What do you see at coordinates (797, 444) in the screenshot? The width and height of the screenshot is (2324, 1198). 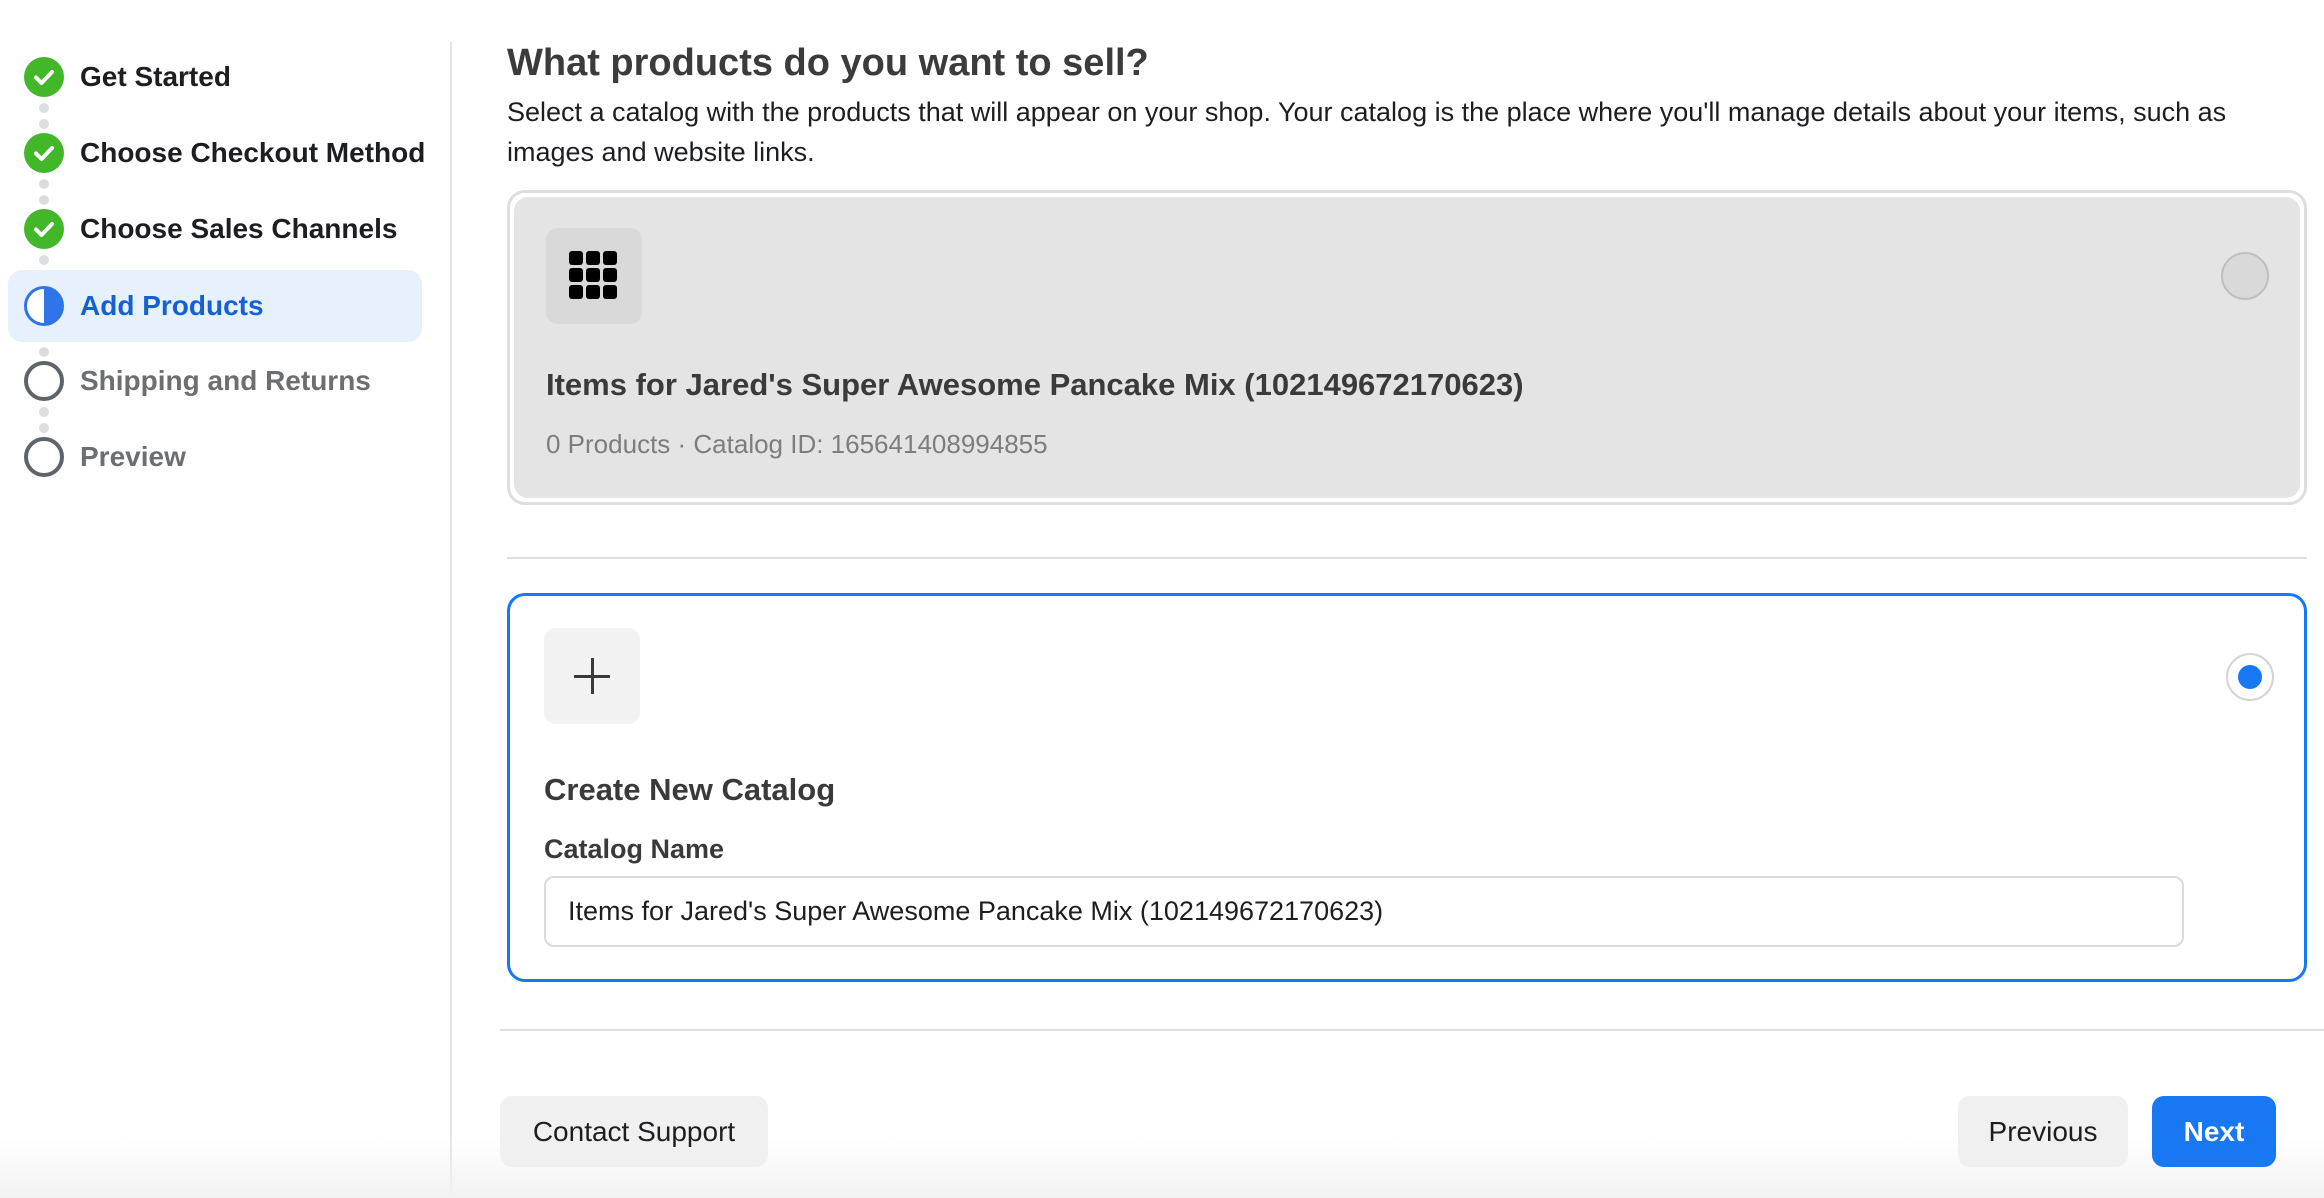 I see `existing-catalog-meta: 0 Products · Catalog ID: 165641408994855` at bounding box center [797, 444].